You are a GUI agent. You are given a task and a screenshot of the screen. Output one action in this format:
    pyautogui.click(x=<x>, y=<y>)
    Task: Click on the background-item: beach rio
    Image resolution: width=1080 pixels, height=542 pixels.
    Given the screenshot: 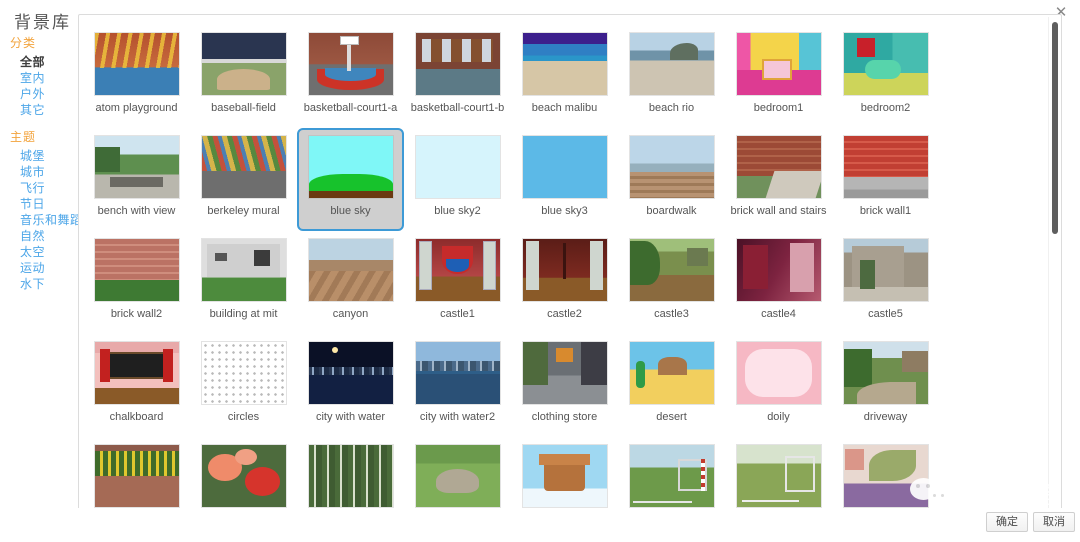 What is the action you would take?
    pyautogui.click(x=671, y=76)
    